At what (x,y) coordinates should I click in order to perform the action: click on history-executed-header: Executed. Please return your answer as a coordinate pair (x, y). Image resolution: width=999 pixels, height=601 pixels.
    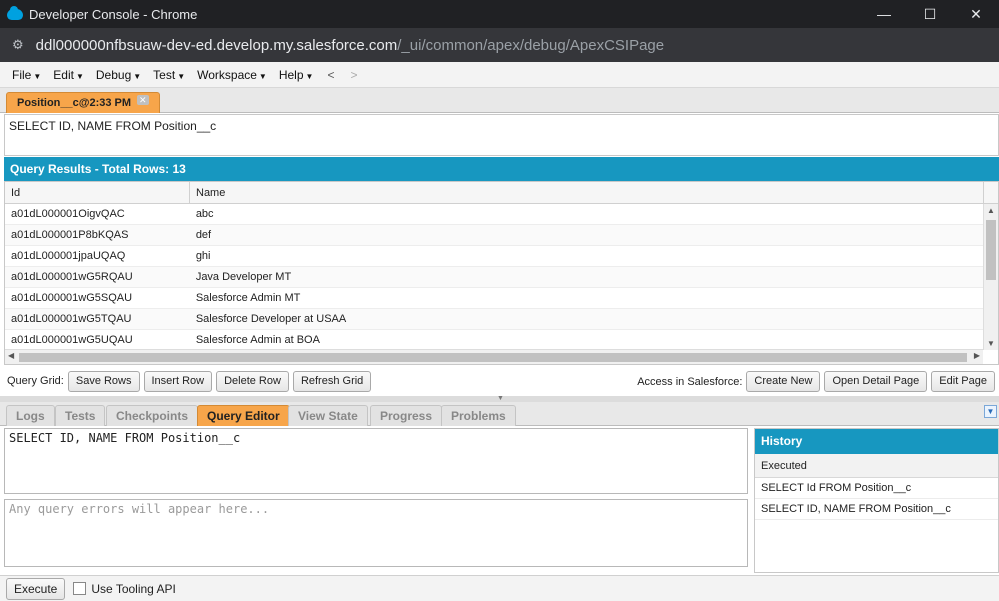
    Looking at the image, I should click on (876, 466).